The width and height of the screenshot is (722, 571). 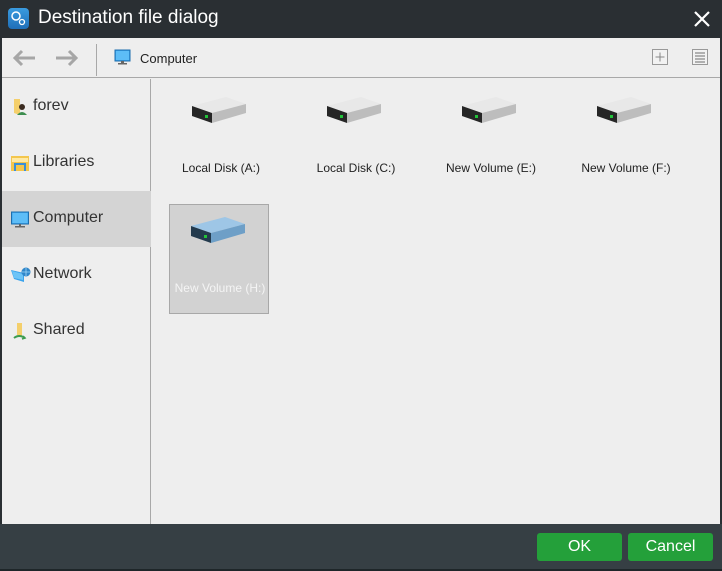 I want to click on sidebar-item-shared: Shared, so click(x=76, y=331).